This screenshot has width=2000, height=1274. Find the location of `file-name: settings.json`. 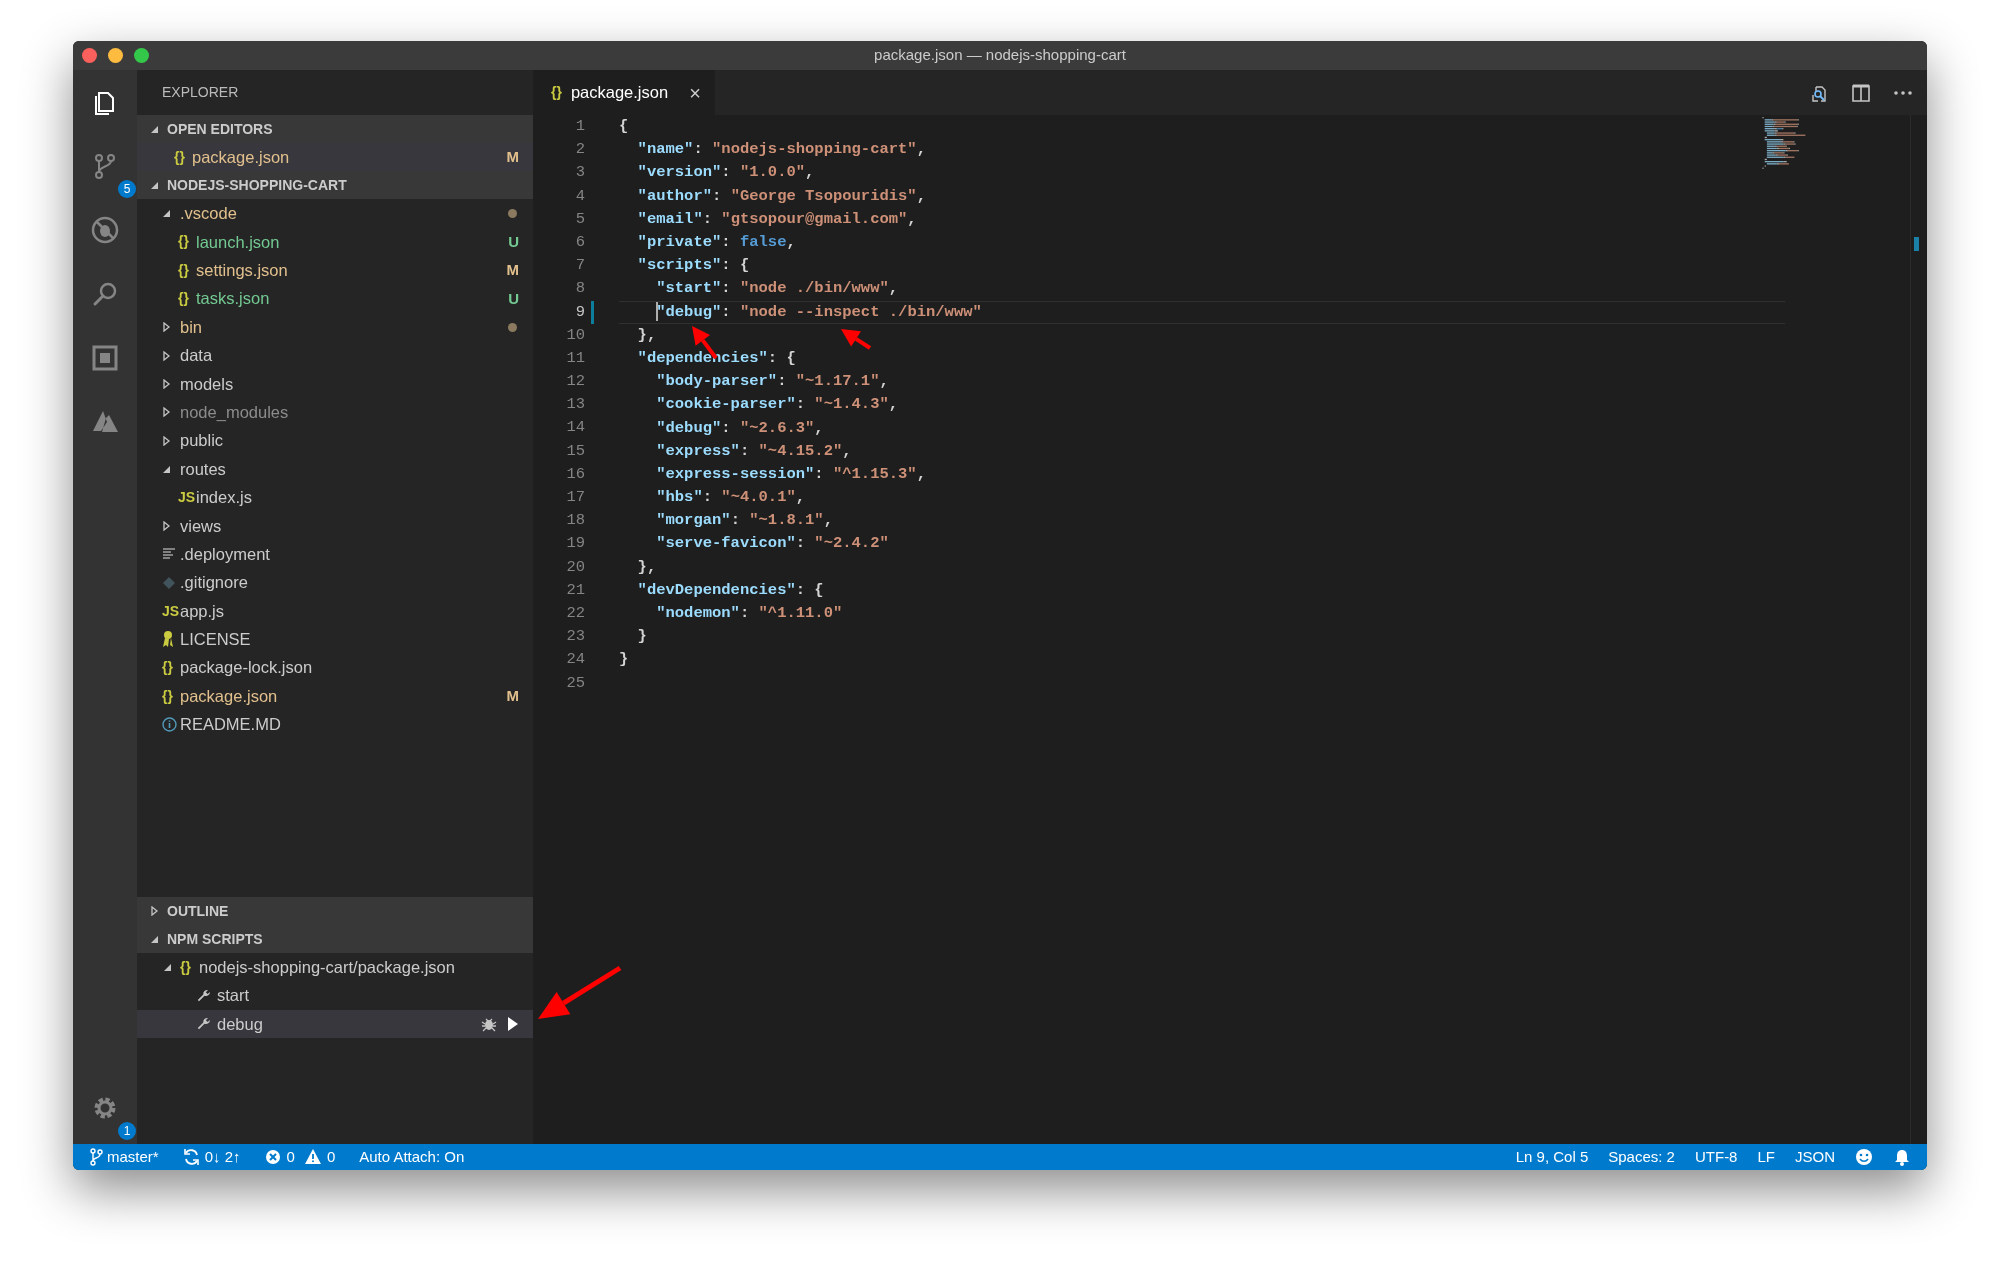

file-name: settings.json is located at coordinates (242, 270).